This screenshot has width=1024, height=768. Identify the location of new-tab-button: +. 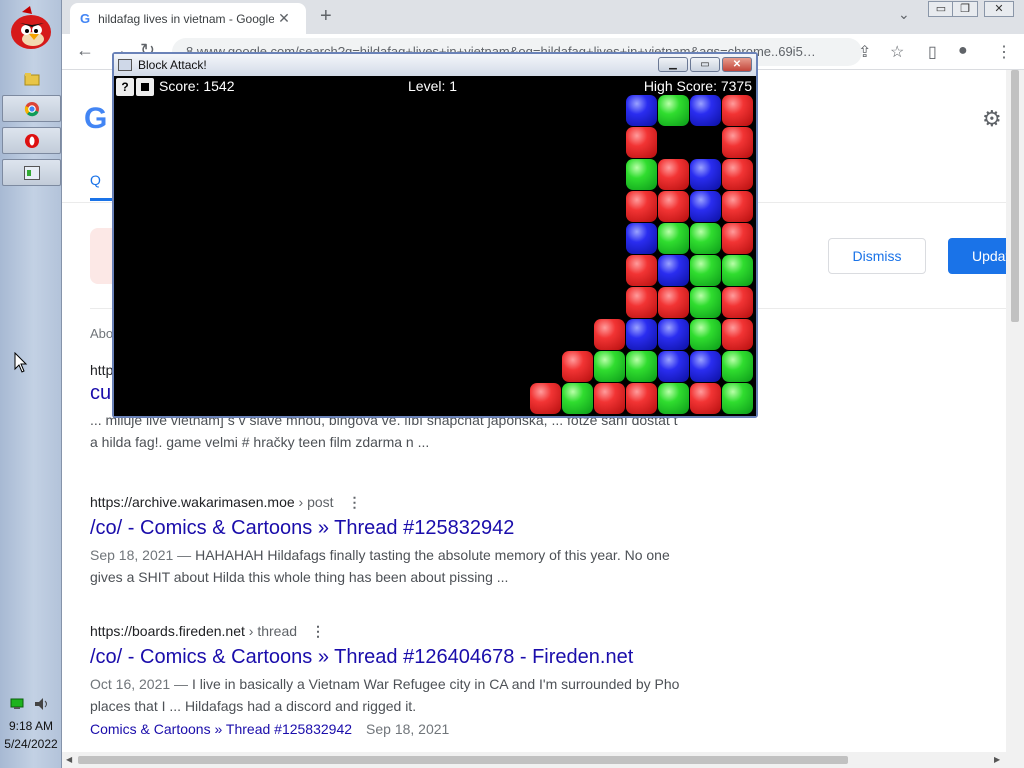
(326, 16).